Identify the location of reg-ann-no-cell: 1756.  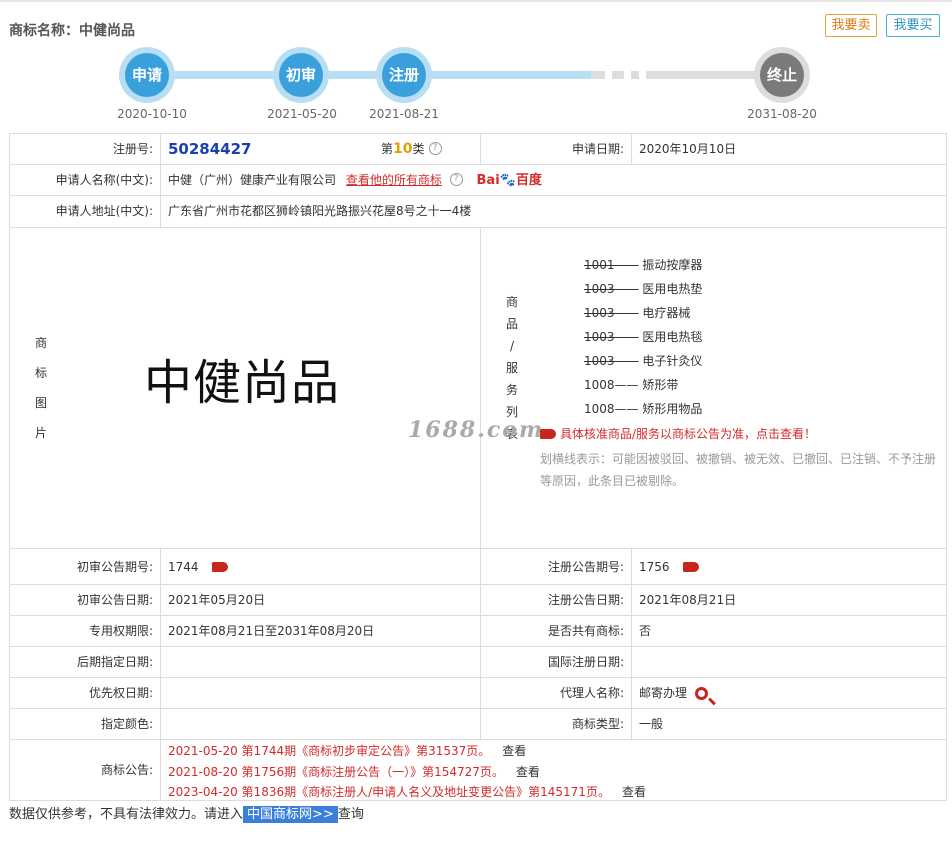
(789, 567).